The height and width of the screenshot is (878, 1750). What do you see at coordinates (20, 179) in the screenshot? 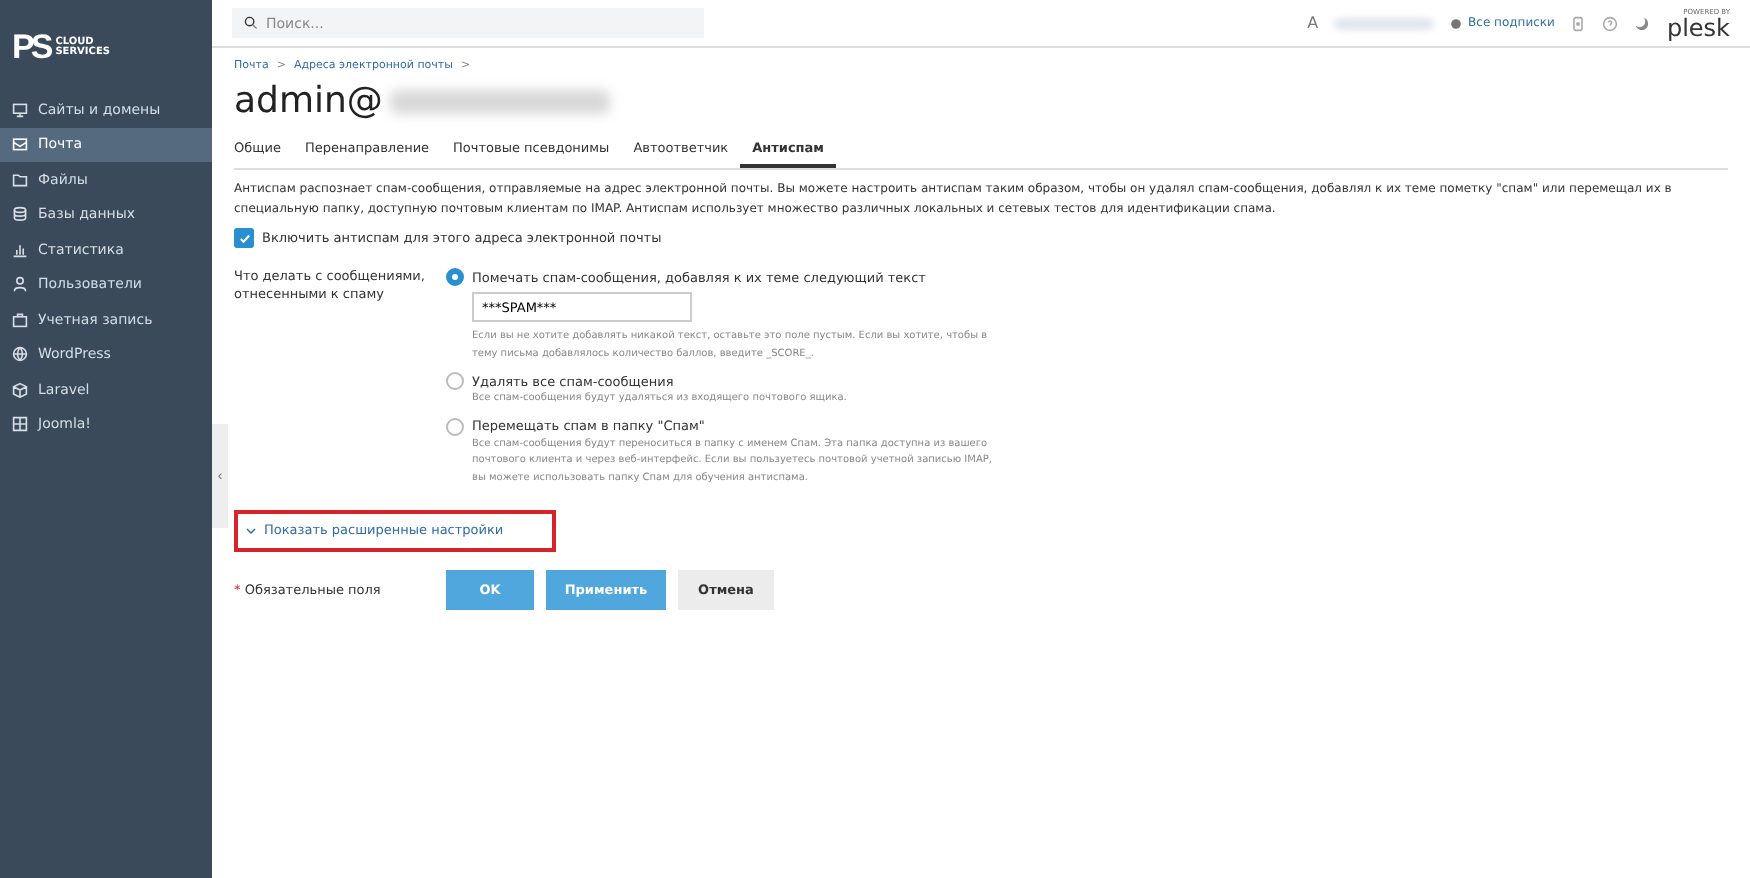
I see `folder-icon` at bounding box center [20, 179].